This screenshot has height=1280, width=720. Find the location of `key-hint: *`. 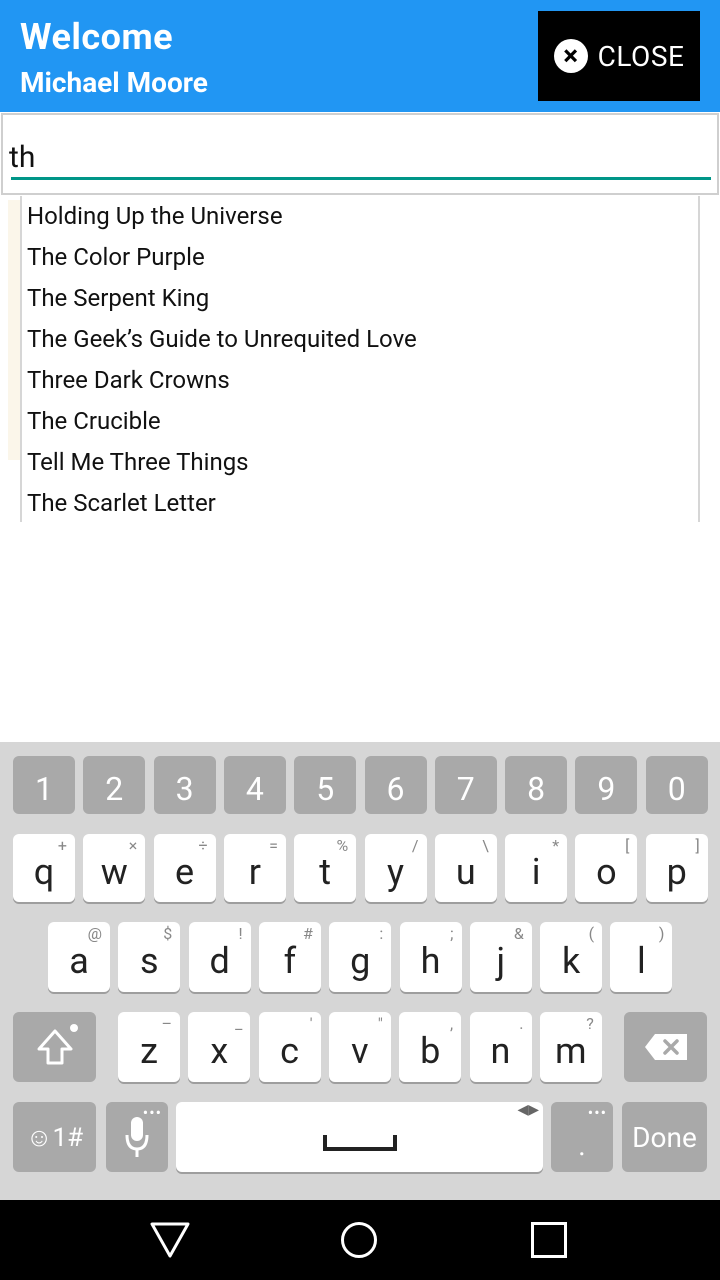

key-hint: * is located at coordinates (556, 845).